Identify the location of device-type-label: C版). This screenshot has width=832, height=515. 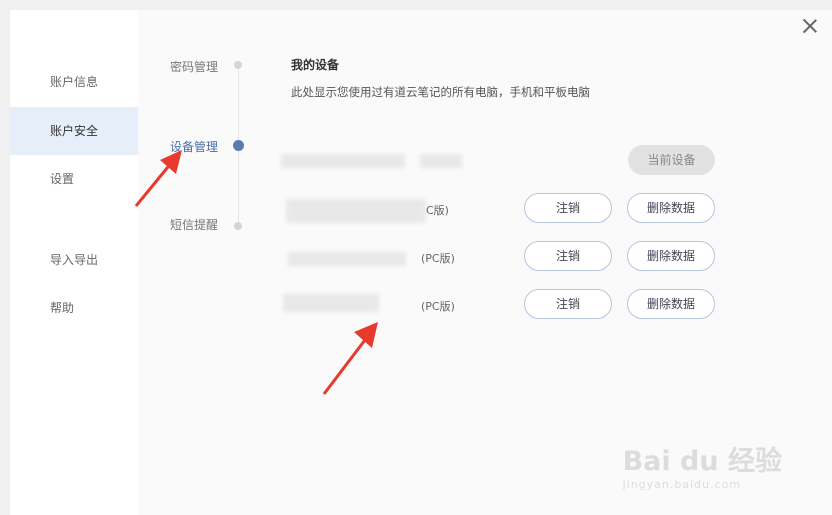
(437, 210).